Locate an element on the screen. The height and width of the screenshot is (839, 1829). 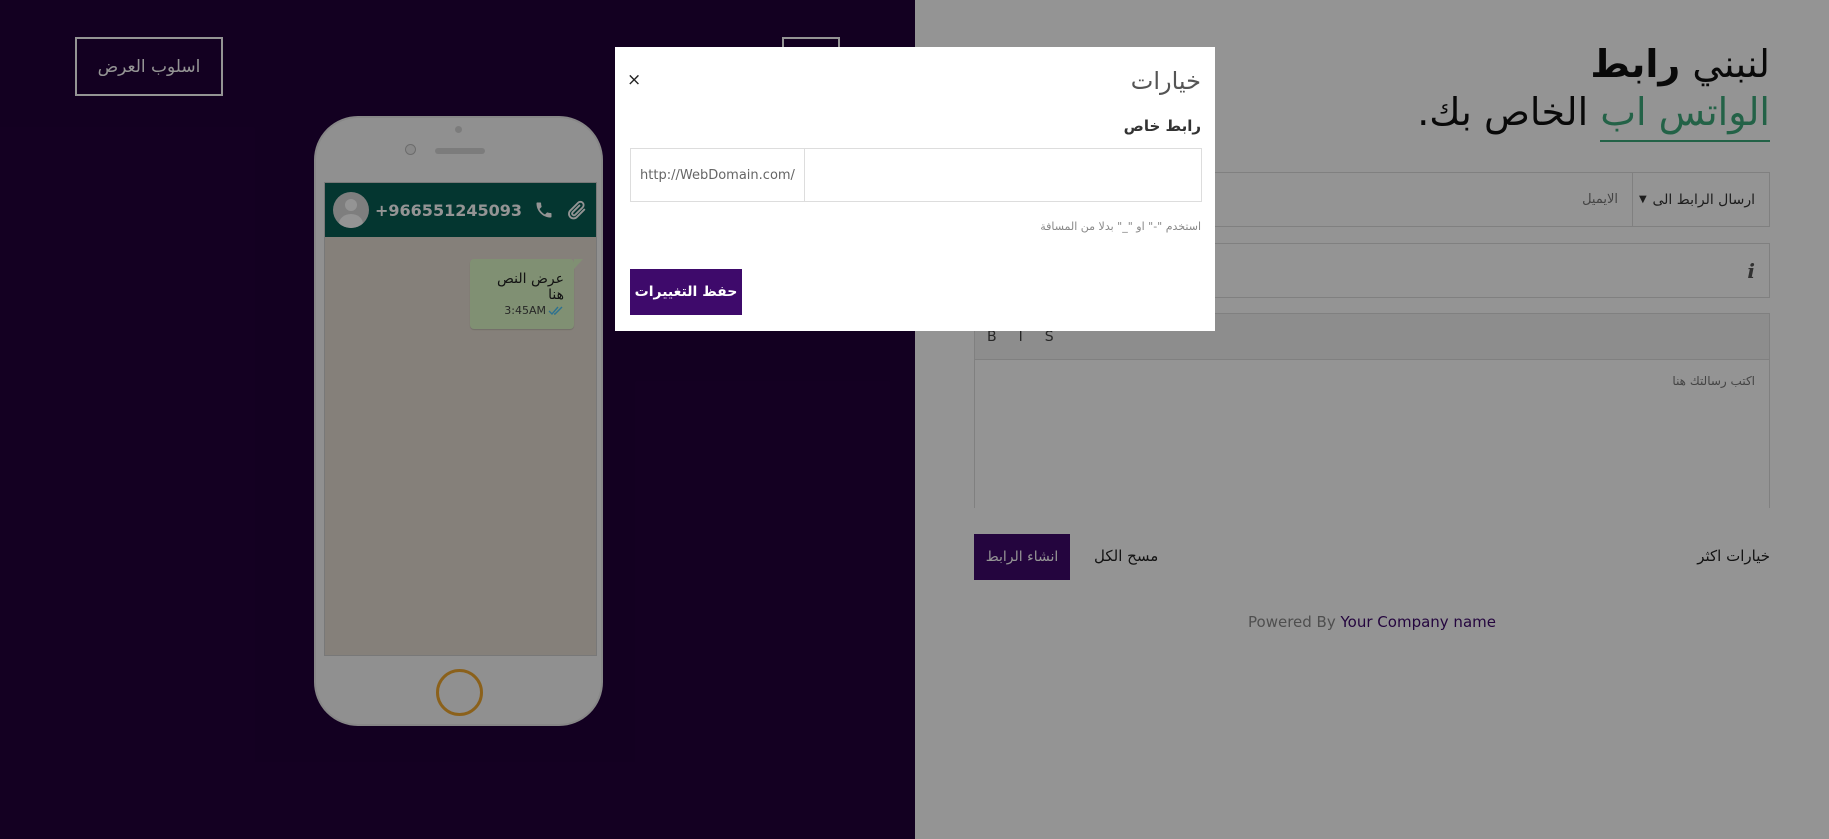
close-icon: × is located at coordinates (634, 80).